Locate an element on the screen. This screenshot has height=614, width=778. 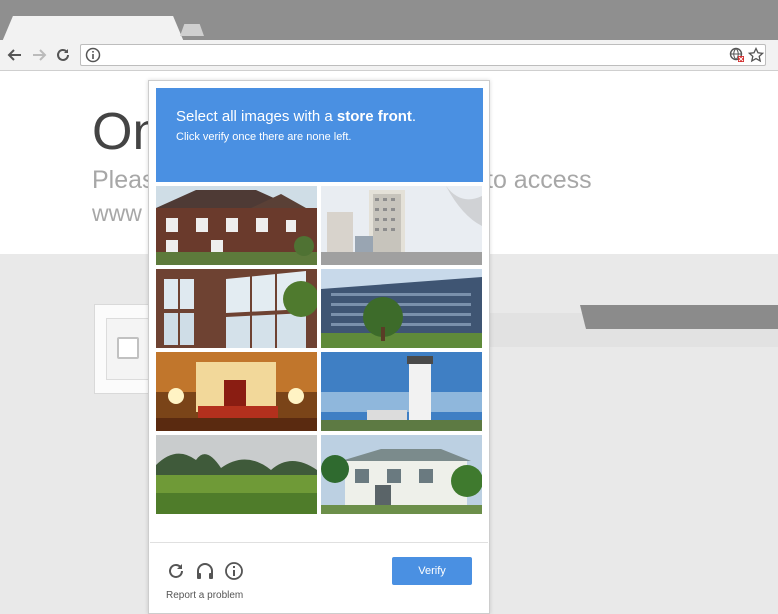
challenge-instruction: Select all images with a store front. is located at coordinates (296, 117).